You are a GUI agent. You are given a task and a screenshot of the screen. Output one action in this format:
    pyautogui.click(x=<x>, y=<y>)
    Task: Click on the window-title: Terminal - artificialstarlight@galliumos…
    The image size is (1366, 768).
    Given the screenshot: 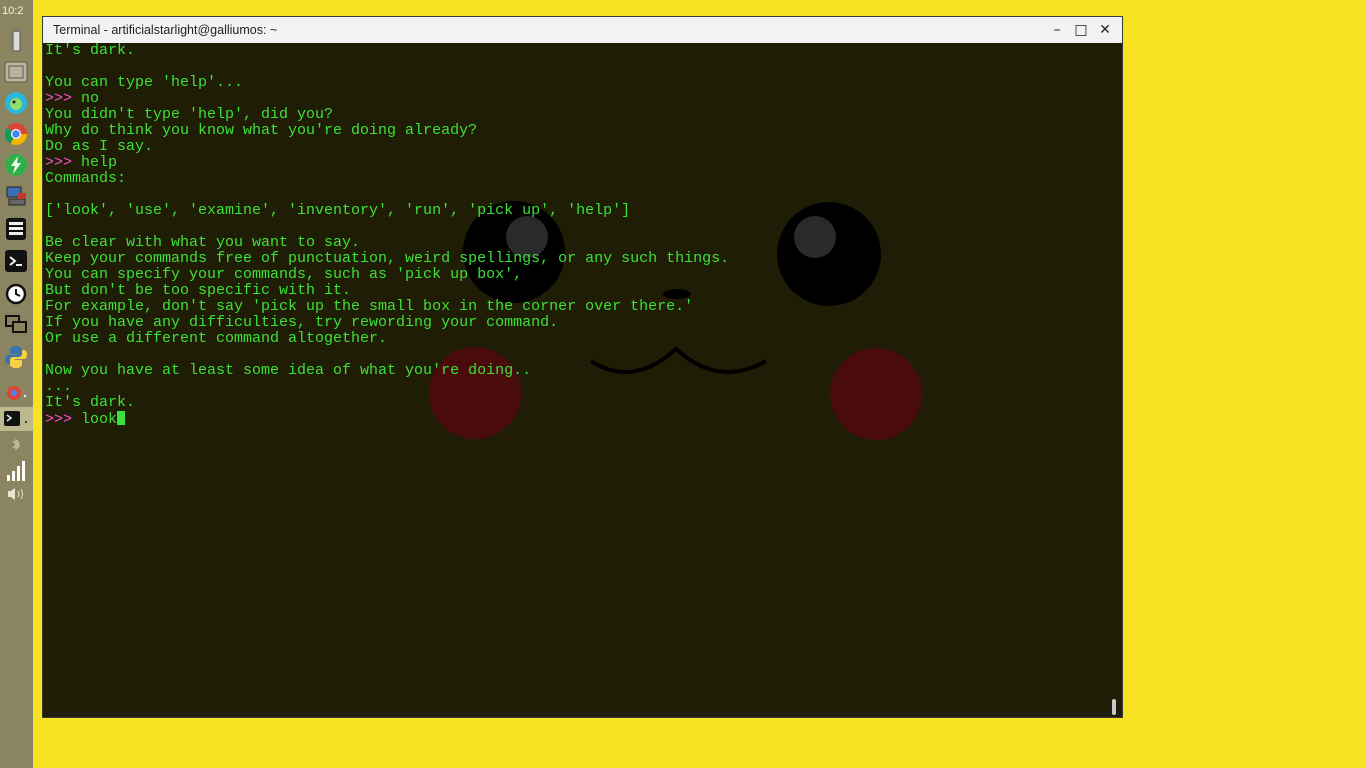 What is the action you would take?
    pyautogui.click(x=165, y=30)
    